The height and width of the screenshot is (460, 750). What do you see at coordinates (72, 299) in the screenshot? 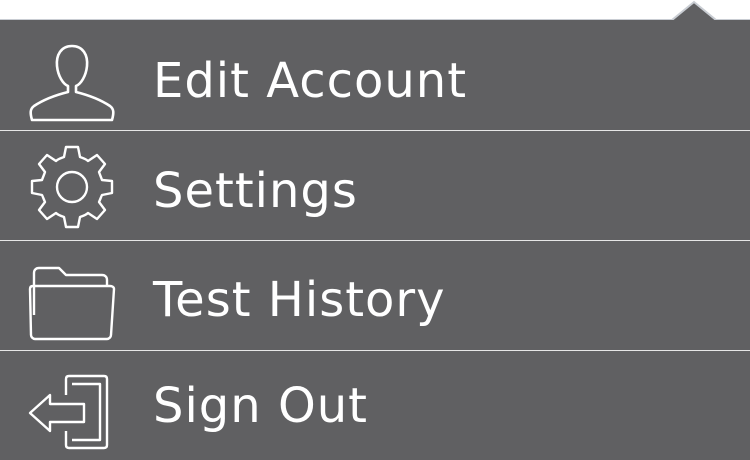
I see `folder-icon` at bounding box center [72, 299].